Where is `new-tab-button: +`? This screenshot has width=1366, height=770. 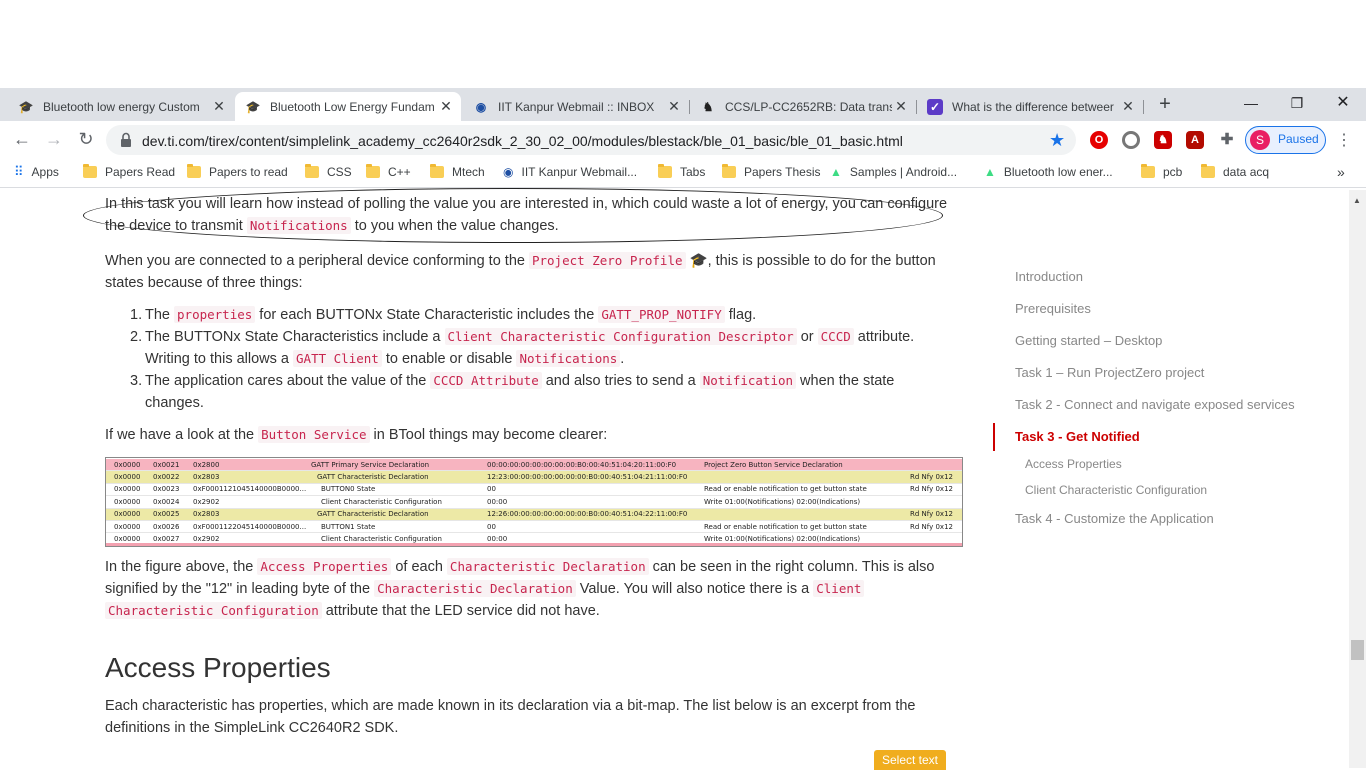
new-tab-button: + is located at coordinates (1165, 104).